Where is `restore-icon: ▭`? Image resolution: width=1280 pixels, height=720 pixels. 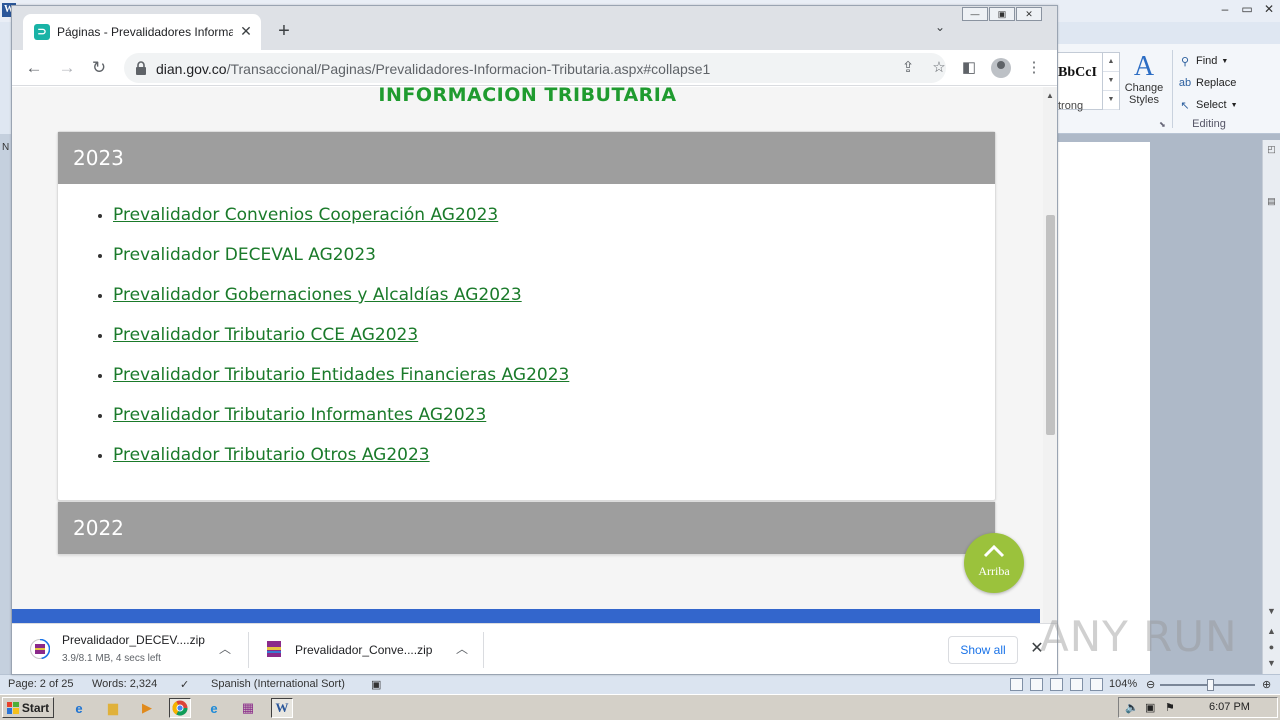 restore-icon: ▭ is located at coordinates (1247, 10).